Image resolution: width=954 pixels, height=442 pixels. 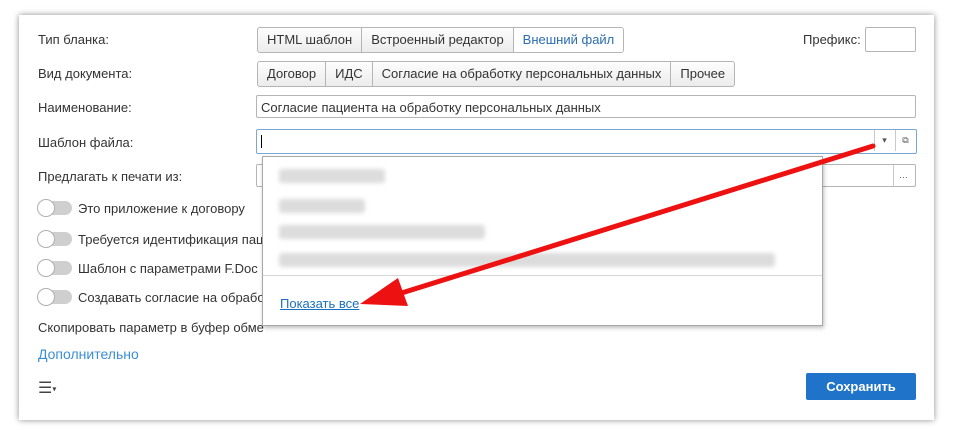 I want to click on arrow-head, so click(x=384, y=292).